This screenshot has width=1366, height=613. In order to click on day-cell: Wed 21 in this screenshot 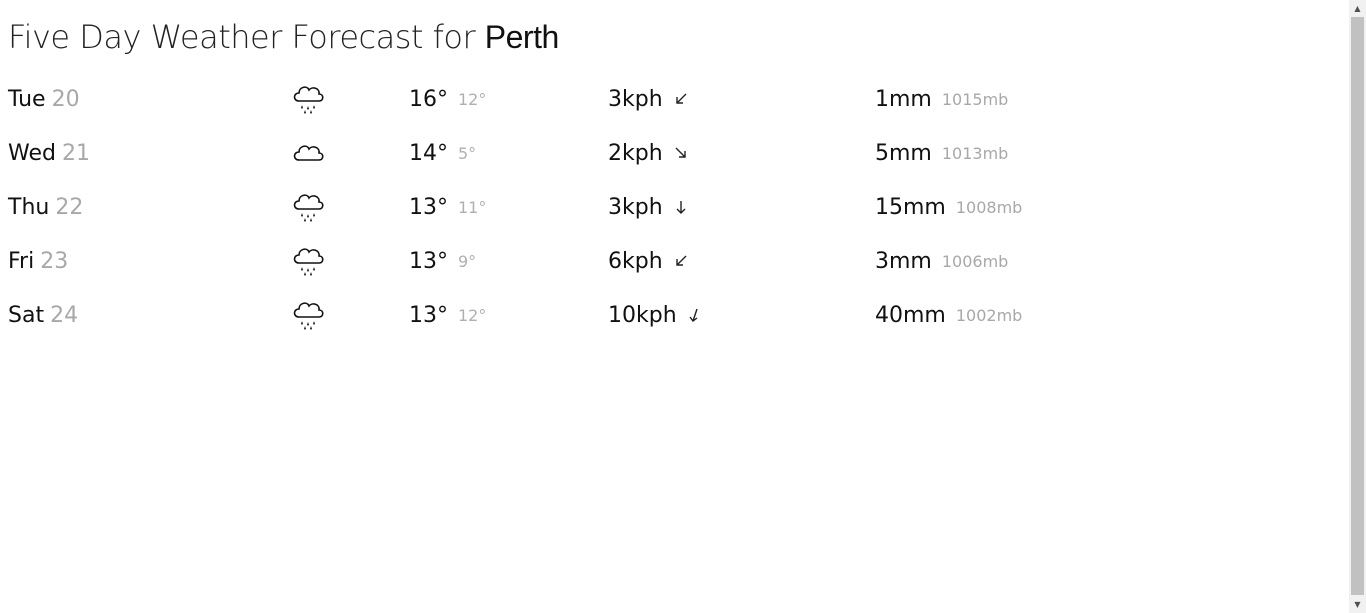, I will do `click(49, 153)`.